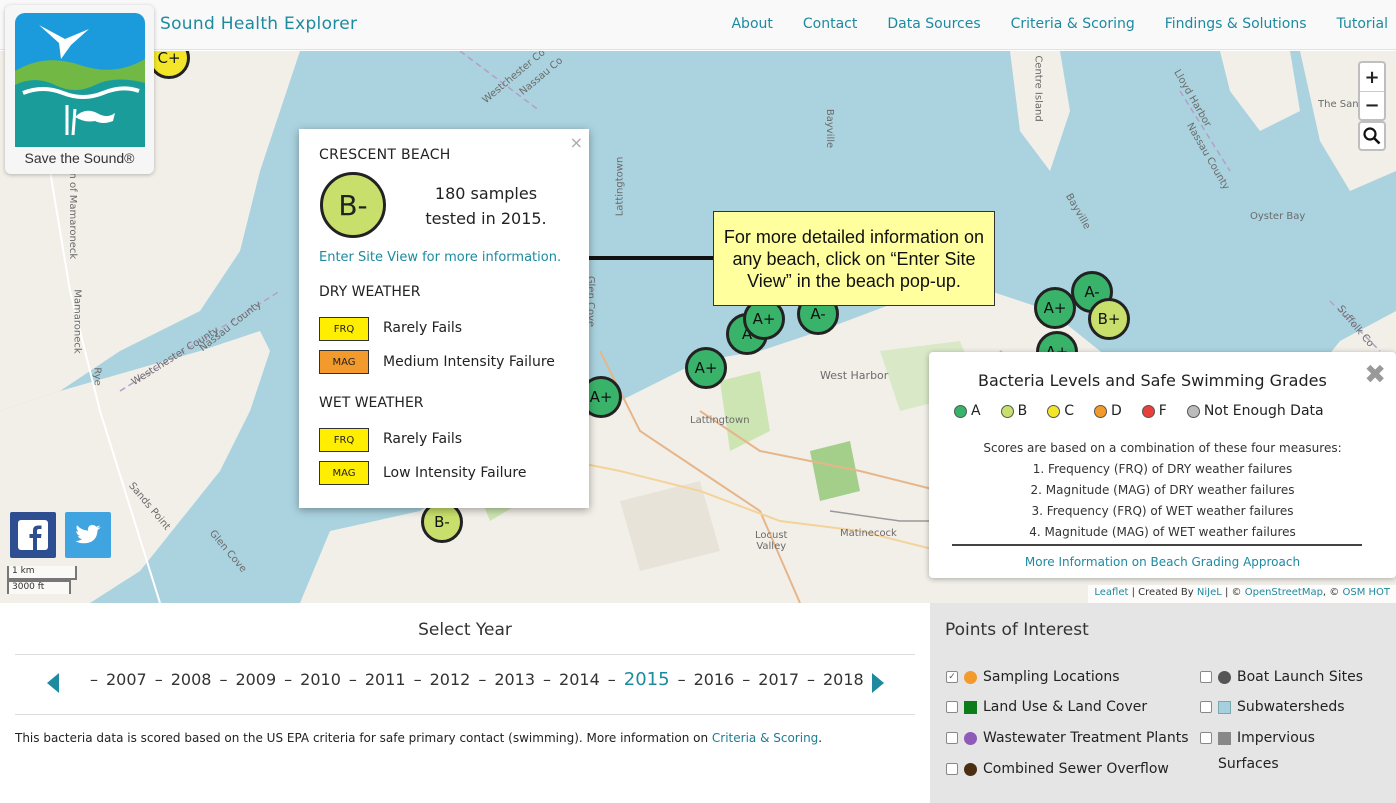  I want to click on enter-site-view-link: Enter Site View for more information., so click(440, 257).